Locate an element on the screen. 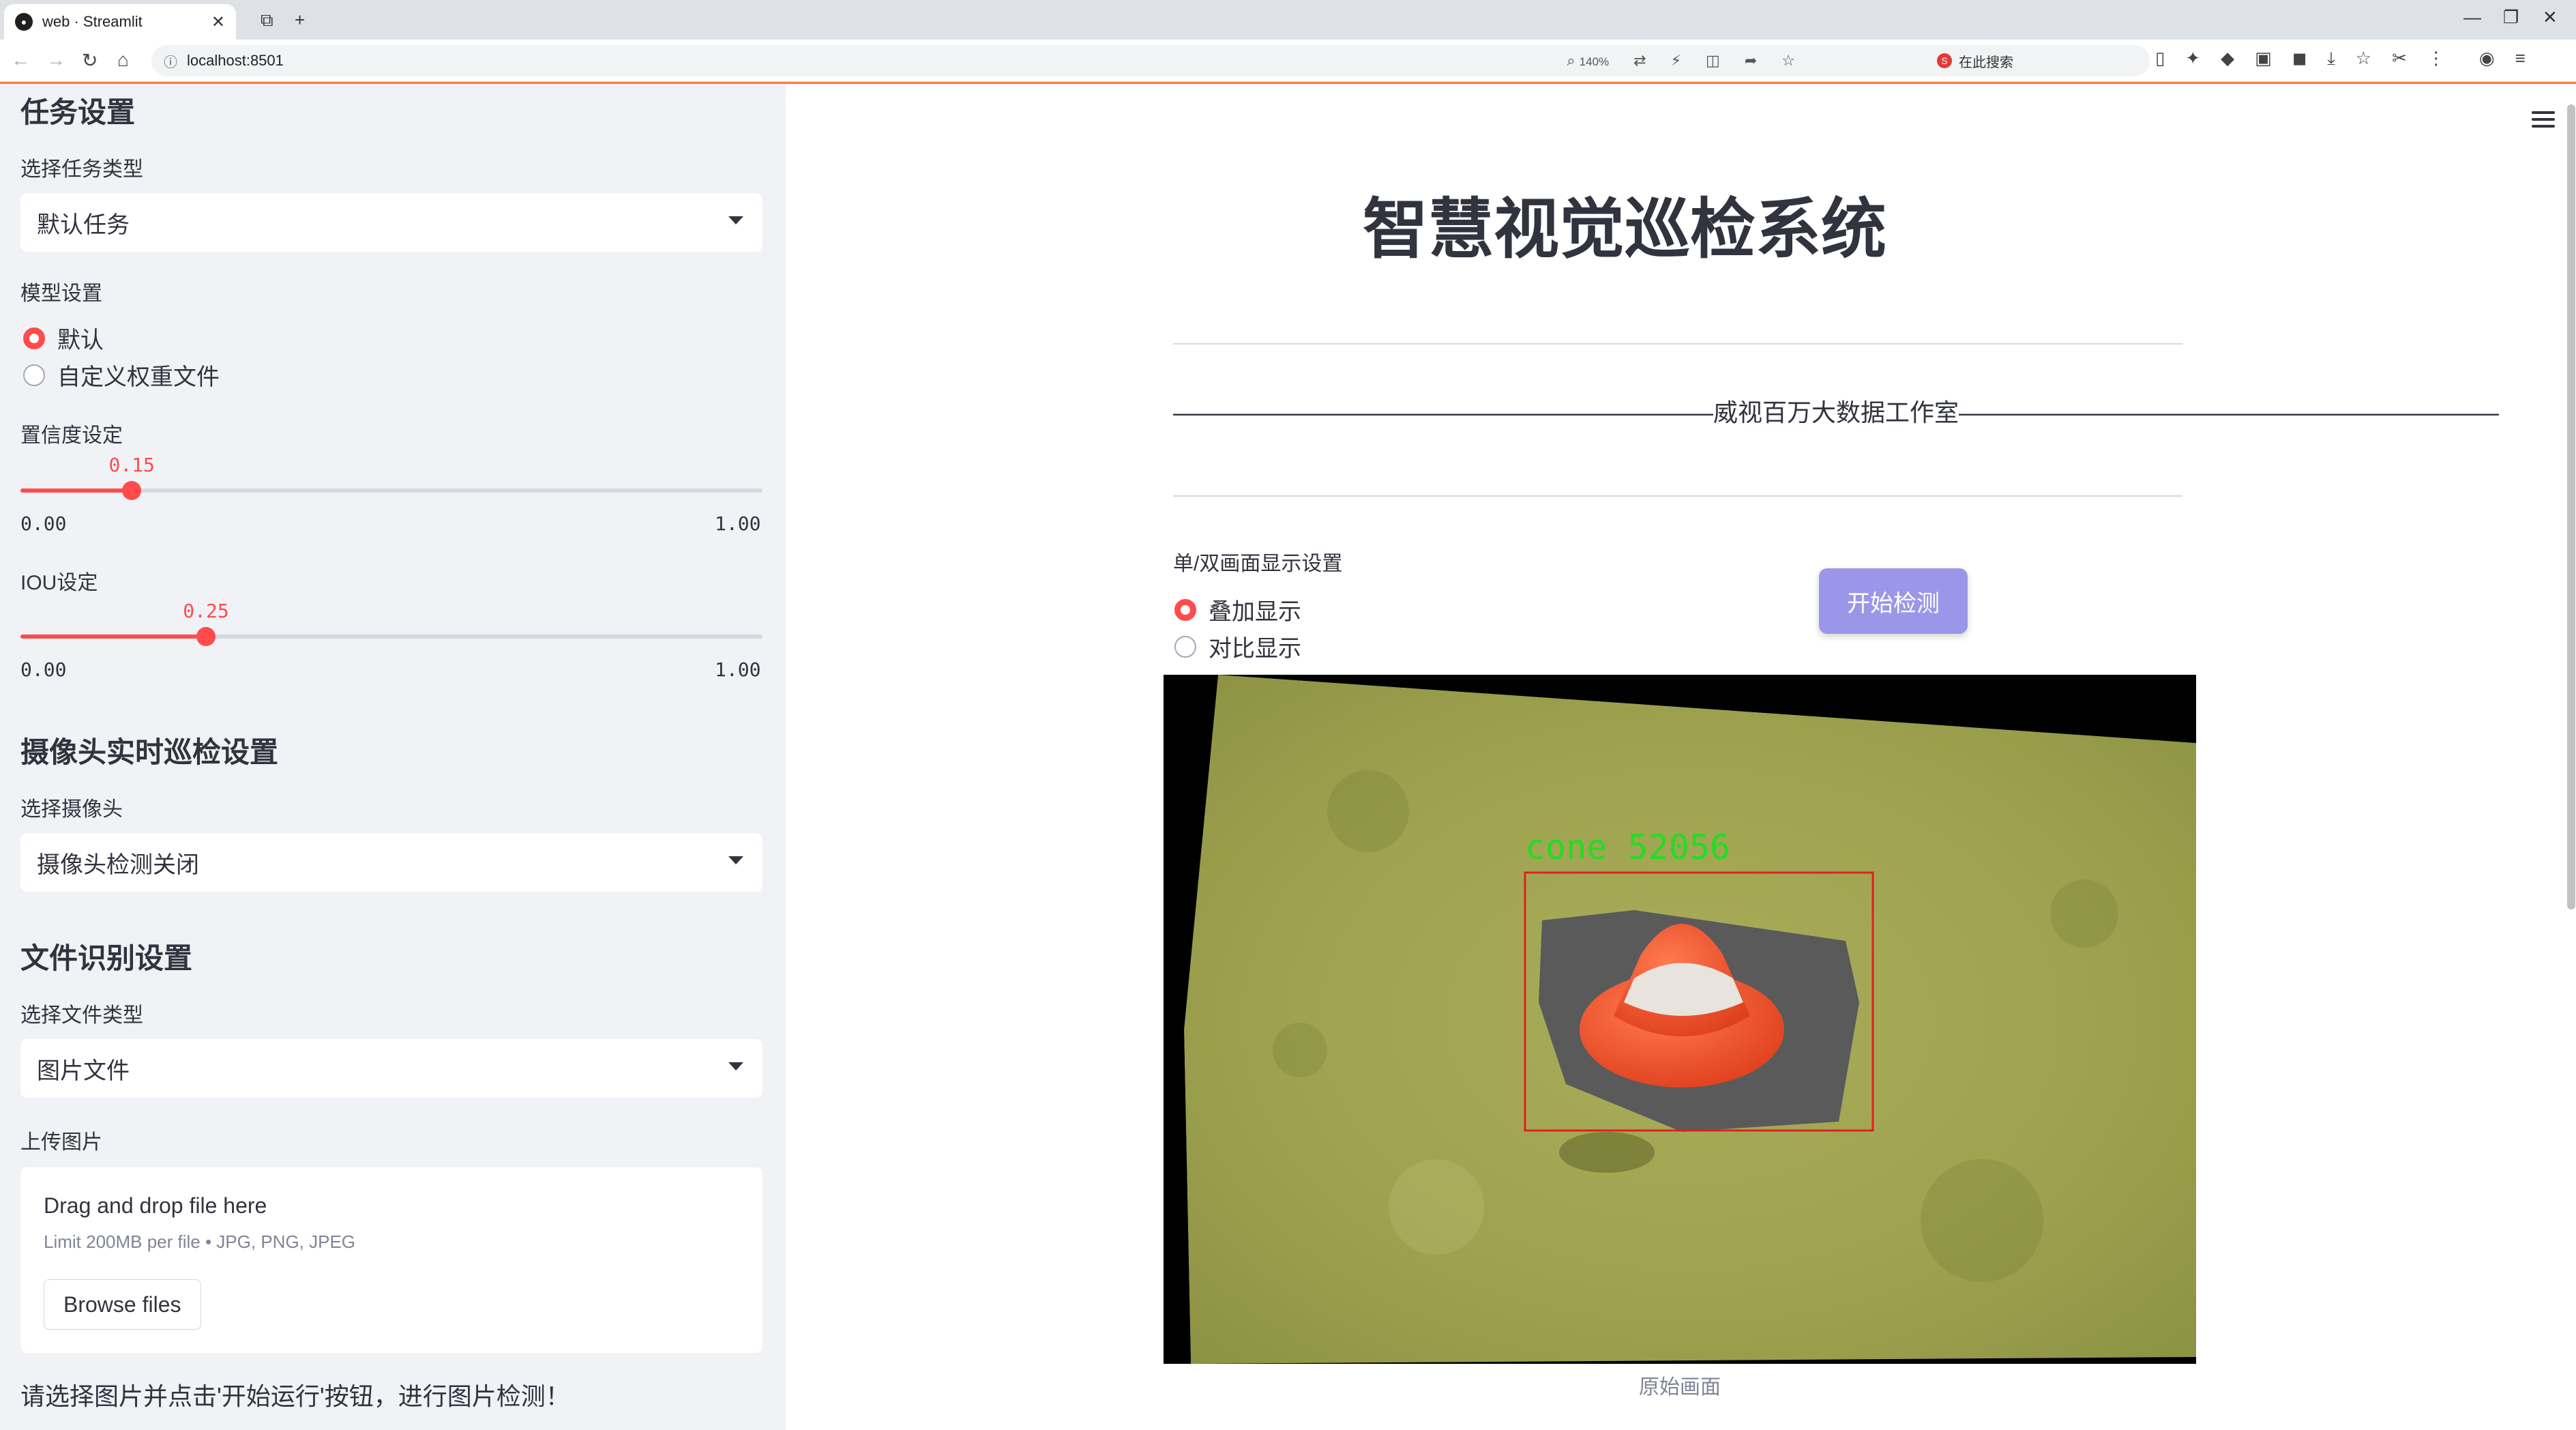  upload-limit: Limit 200MB per file • JPG, PNG, JPEG is located at coordinates (200, 1241).